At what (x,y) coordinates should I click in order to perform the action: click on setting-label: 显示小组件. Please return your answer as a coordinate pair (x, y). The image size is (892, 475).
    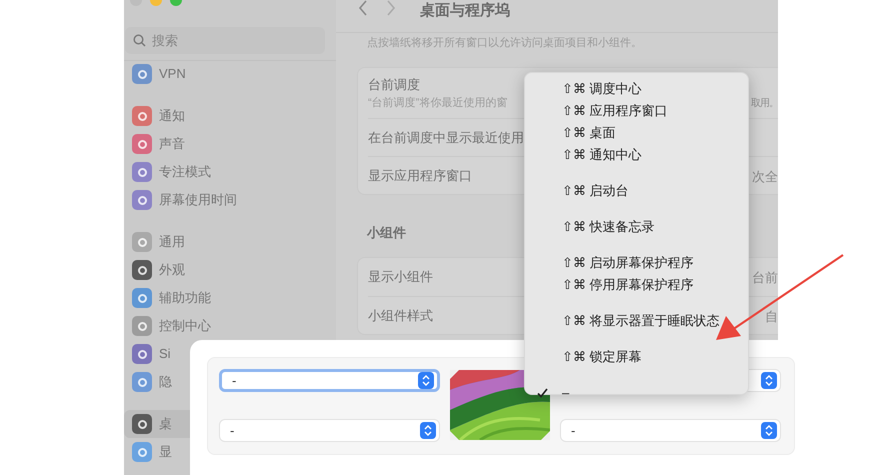
    Looking at the image, I should click on (400, 277).